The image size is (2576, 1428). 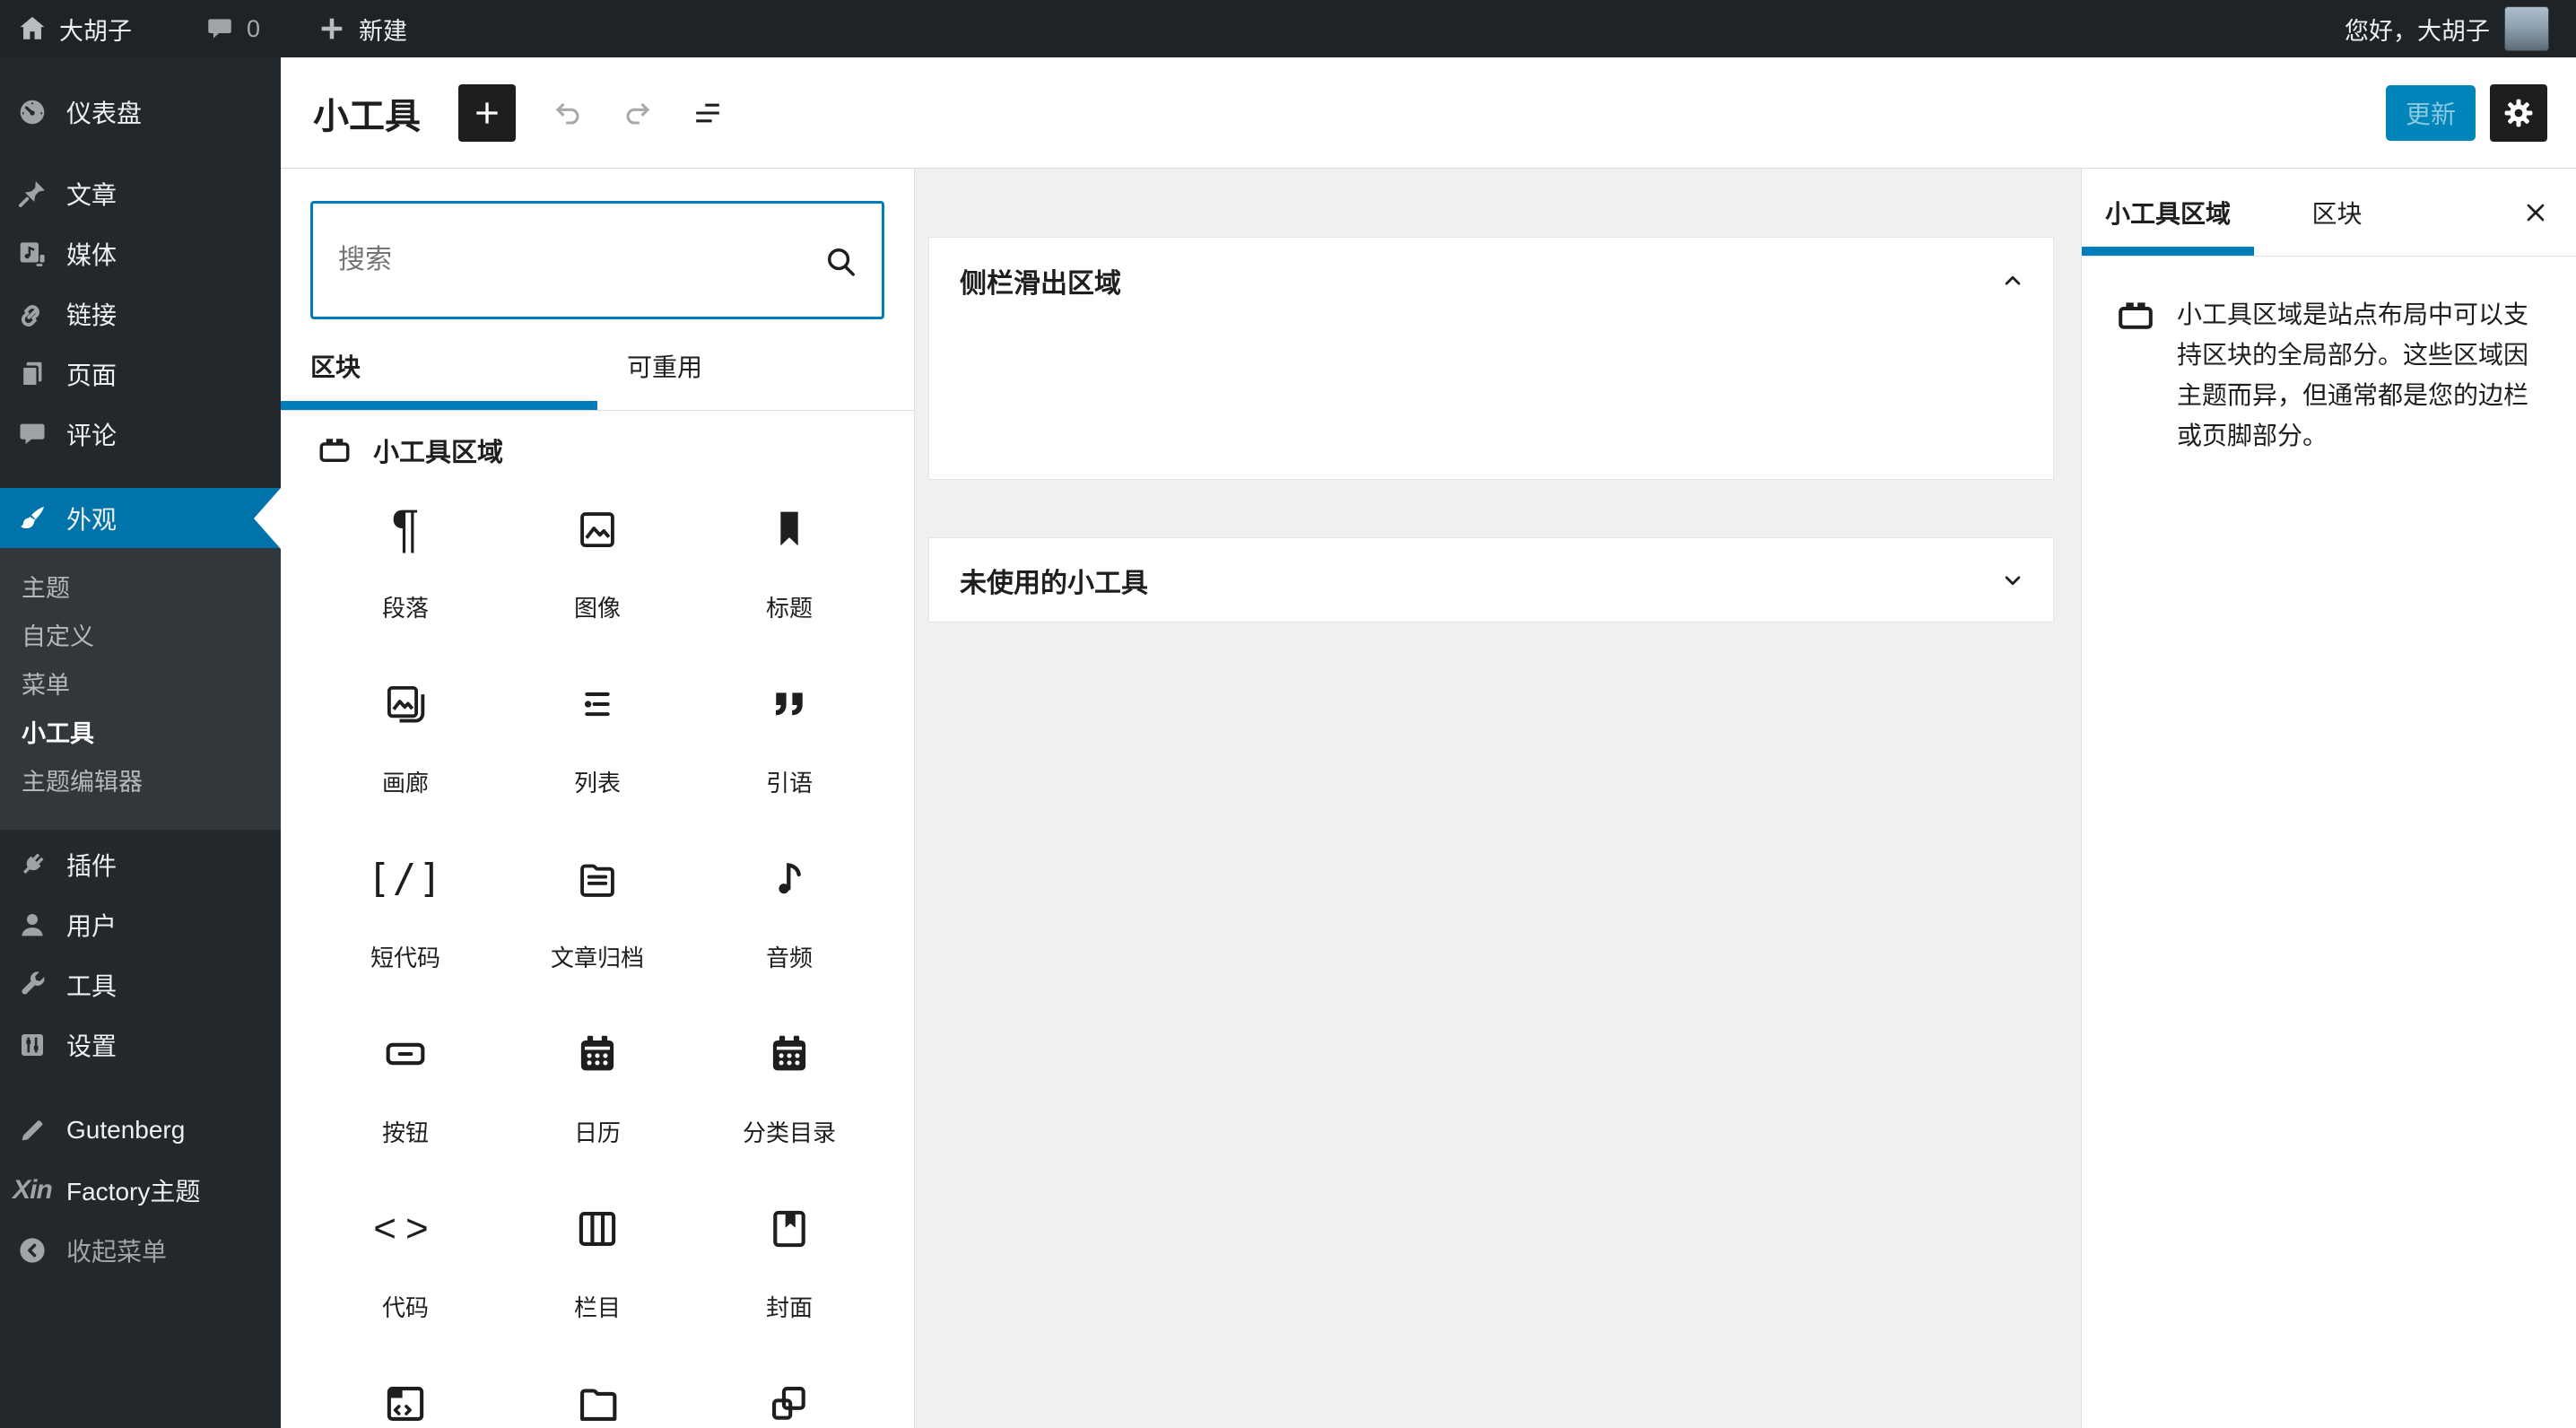 What do you see at coordinates (2012, 581) in the screenshot?
I see `chevron-down-icon` at bounding box center [2012, 581].